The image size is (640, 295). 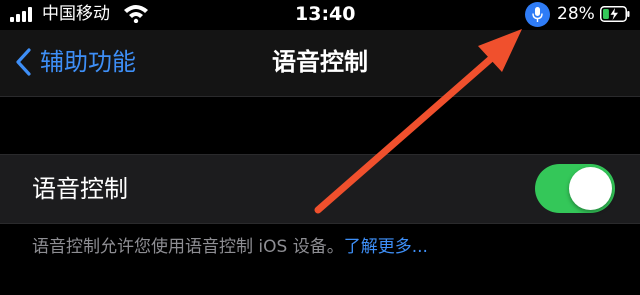 I want to click on microphone-icon, so click(x=537, y=14).